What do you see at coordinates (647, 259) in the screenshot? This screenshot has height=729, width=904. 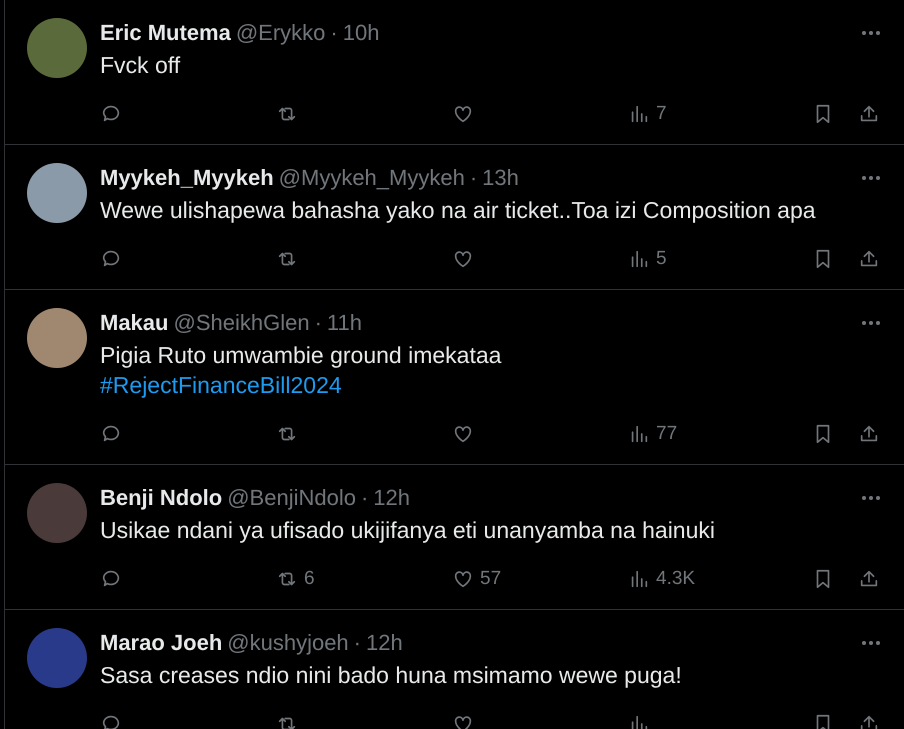 I see `views-button: 5` at bounding box center [647, 259].